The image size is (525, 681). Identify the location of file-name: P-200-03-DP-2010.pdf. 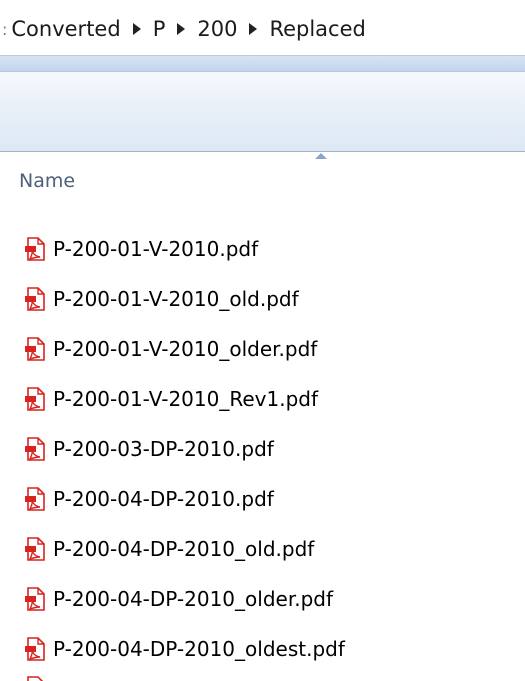
(163, 448).